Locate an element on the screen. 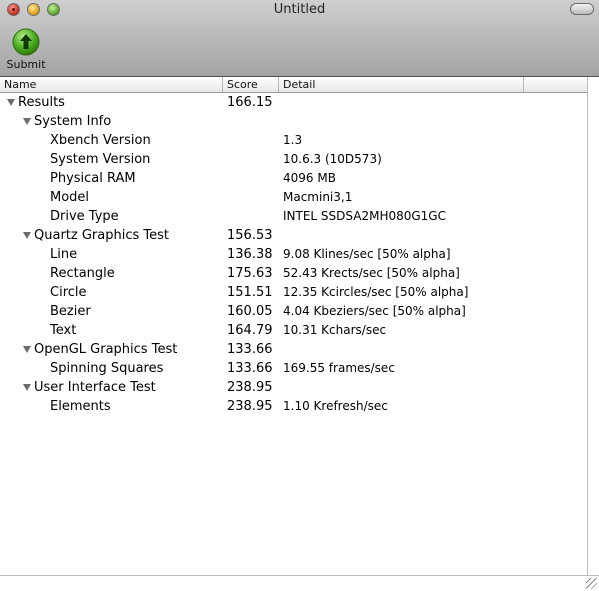  toolbar-toggle-button is located at coordinates (582, 9).